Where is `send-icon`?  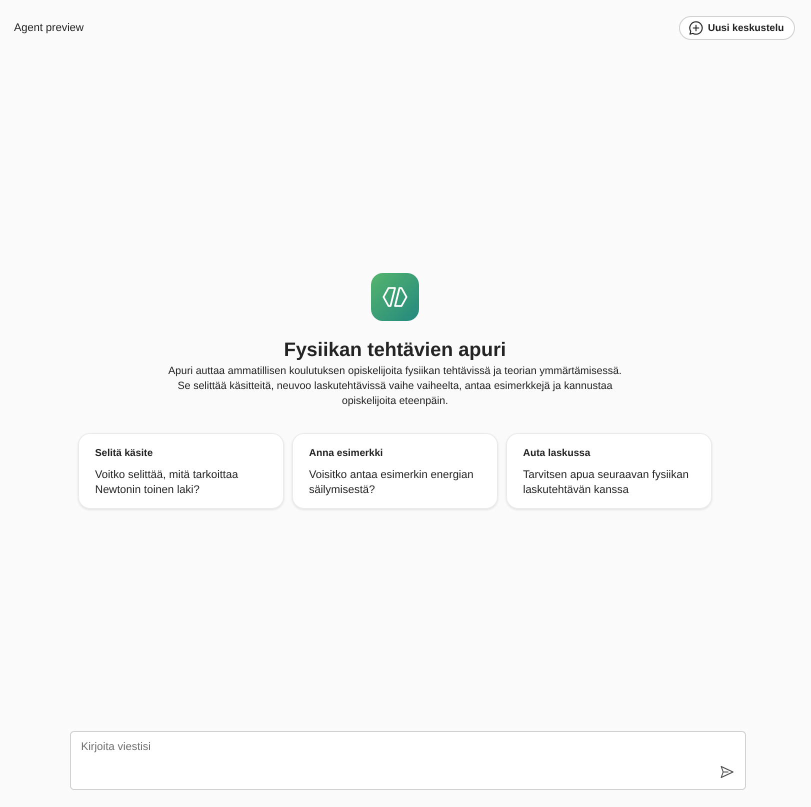 send-icon is located at coordinates (727, 772).